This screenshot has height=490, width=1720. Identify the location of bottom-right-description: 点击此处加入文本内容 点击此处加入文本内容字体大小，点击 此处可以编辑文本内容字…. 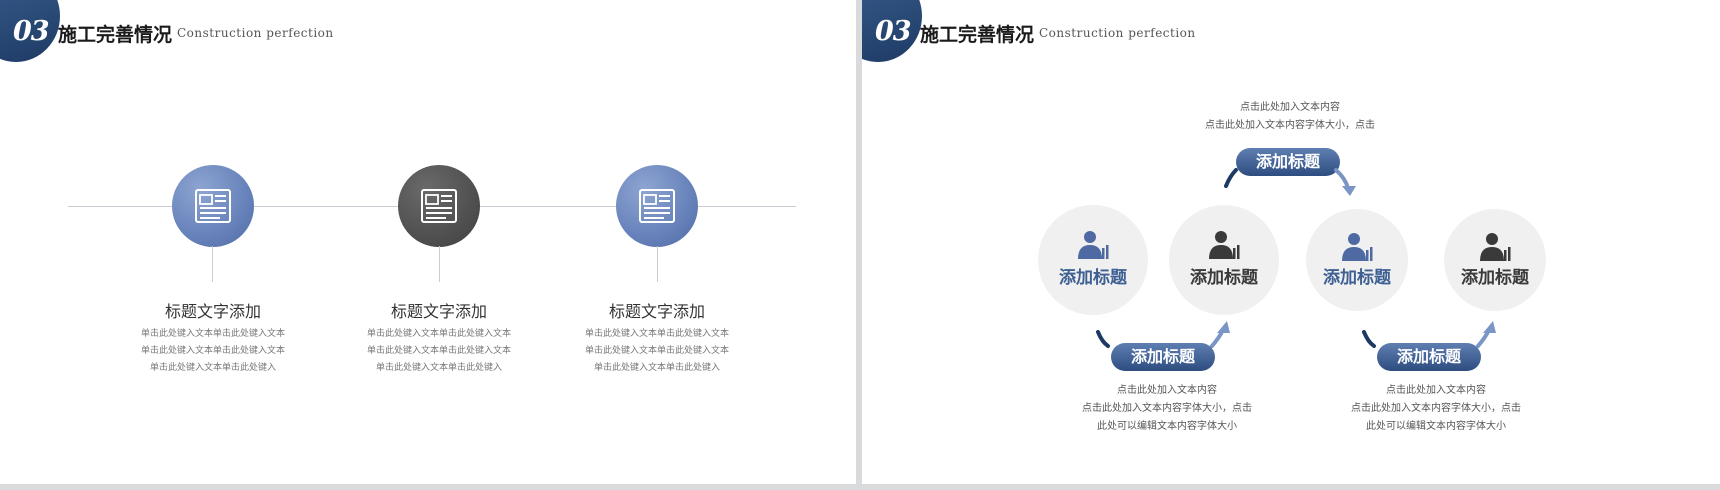
(1436, 408).